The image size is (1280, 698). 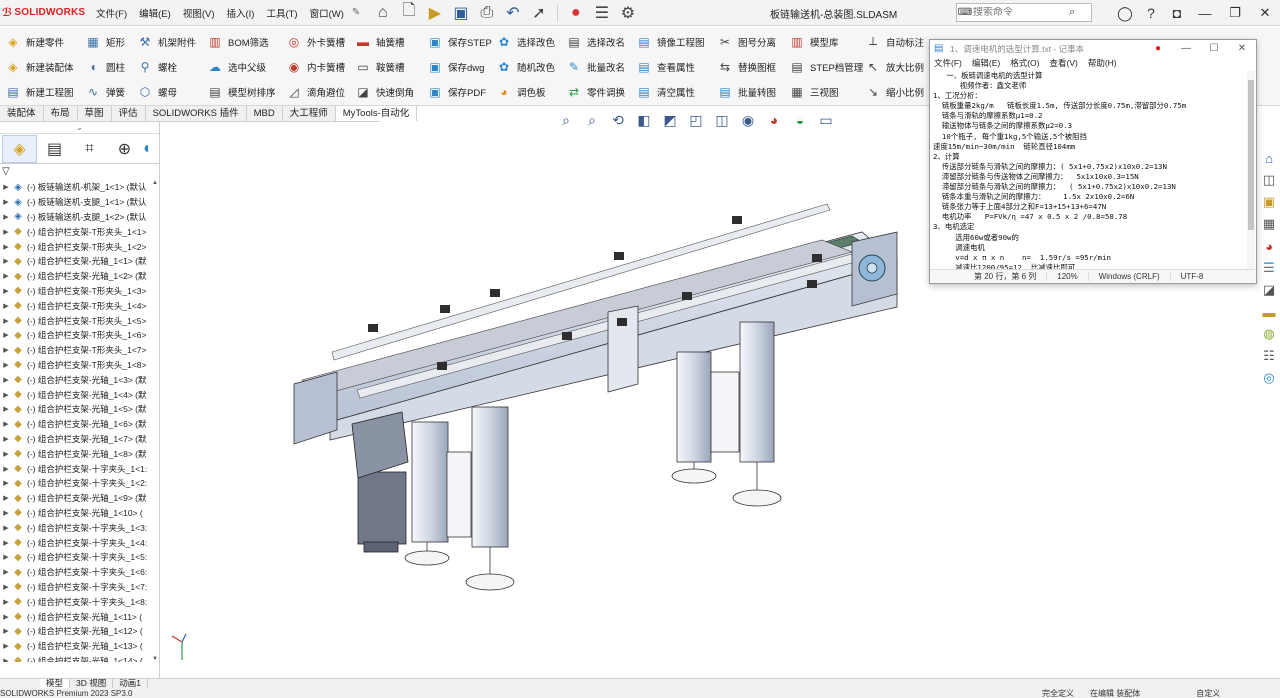 I want to click on search-commands: ⌨ ⌕, so click(x=1024, y=12).